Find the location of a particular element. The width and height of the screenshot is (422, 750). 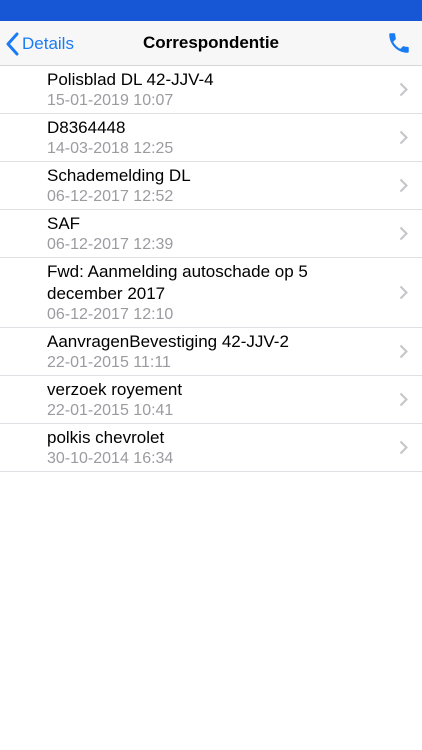

item-date: 14-03-2018 12:25 is located at coordinates (110, 148).